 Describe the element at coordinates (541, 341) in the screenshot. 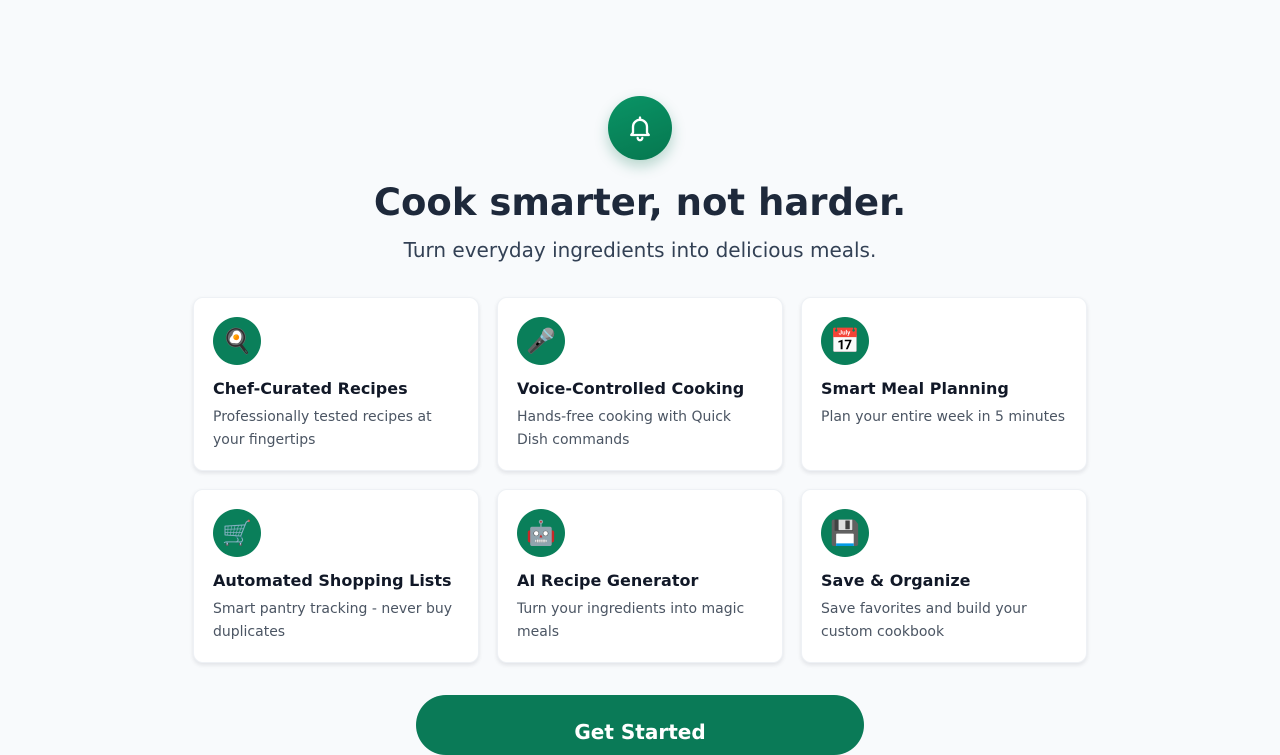

I see `microphone-icon: 🎤` at that location.